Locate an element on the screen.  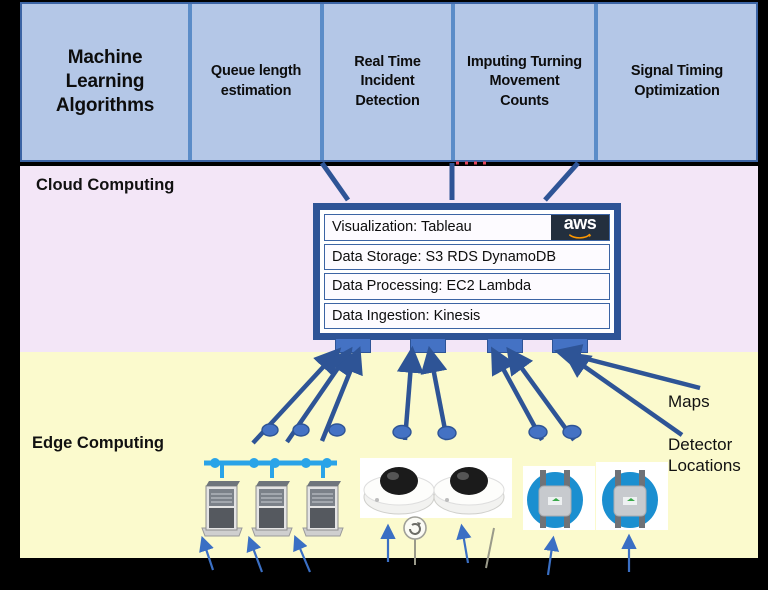
radar-detector-layer is located at coordinates (592, 499).